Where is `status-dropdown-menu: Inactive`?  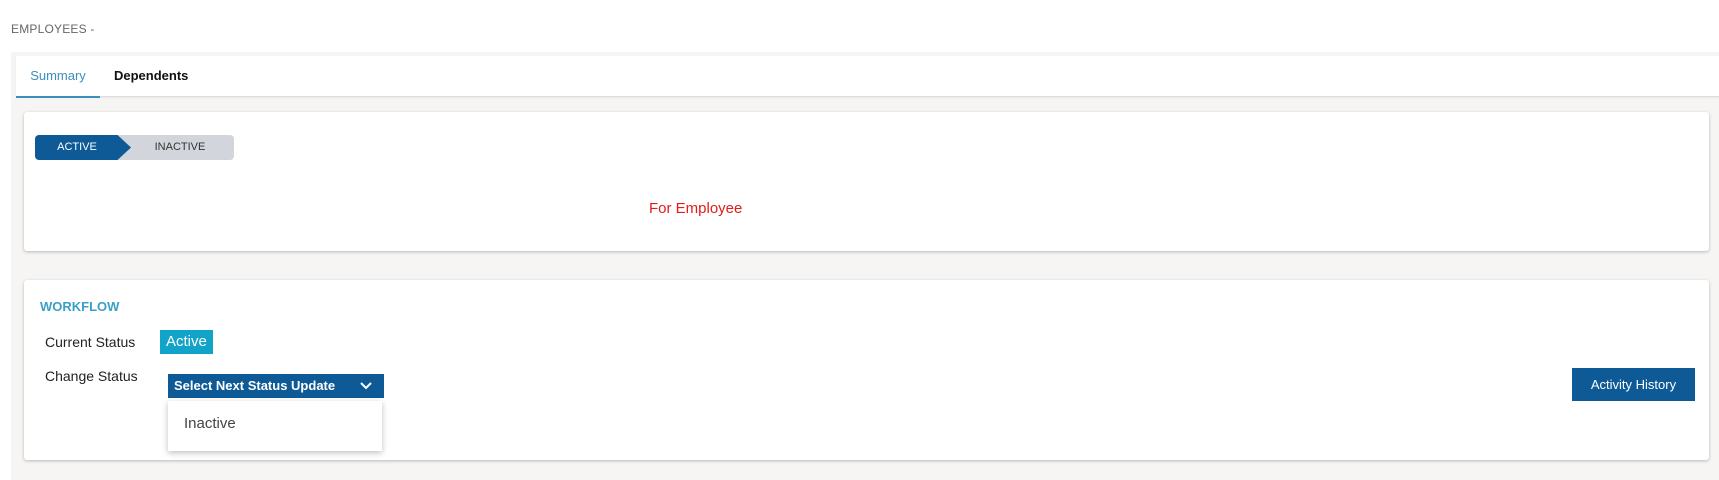
status-dropdown-menu: Inactive is located at coordinates (275, 426).